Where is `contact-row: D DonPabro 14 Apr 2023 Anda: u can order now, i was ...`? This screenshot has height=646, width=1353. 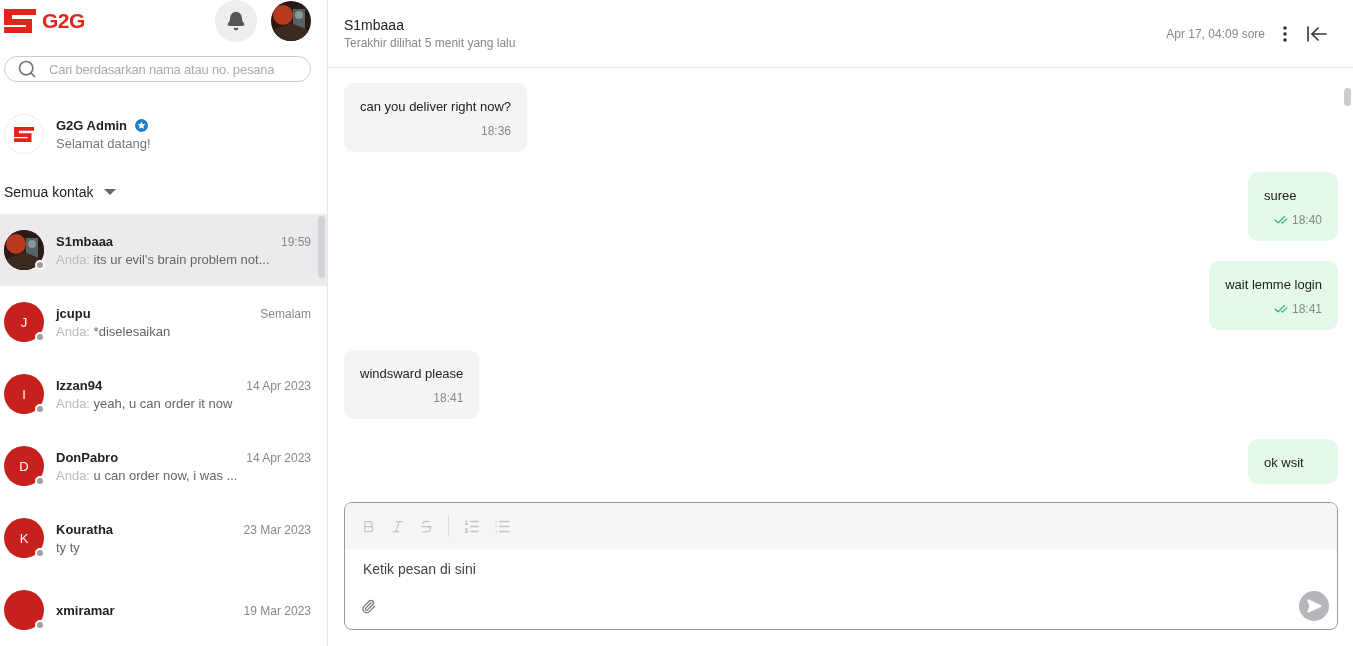
contact-row: D DonPabro 14 Apr 2023 Anda: u can order now, i was ... is located at coordinates (163, 466).